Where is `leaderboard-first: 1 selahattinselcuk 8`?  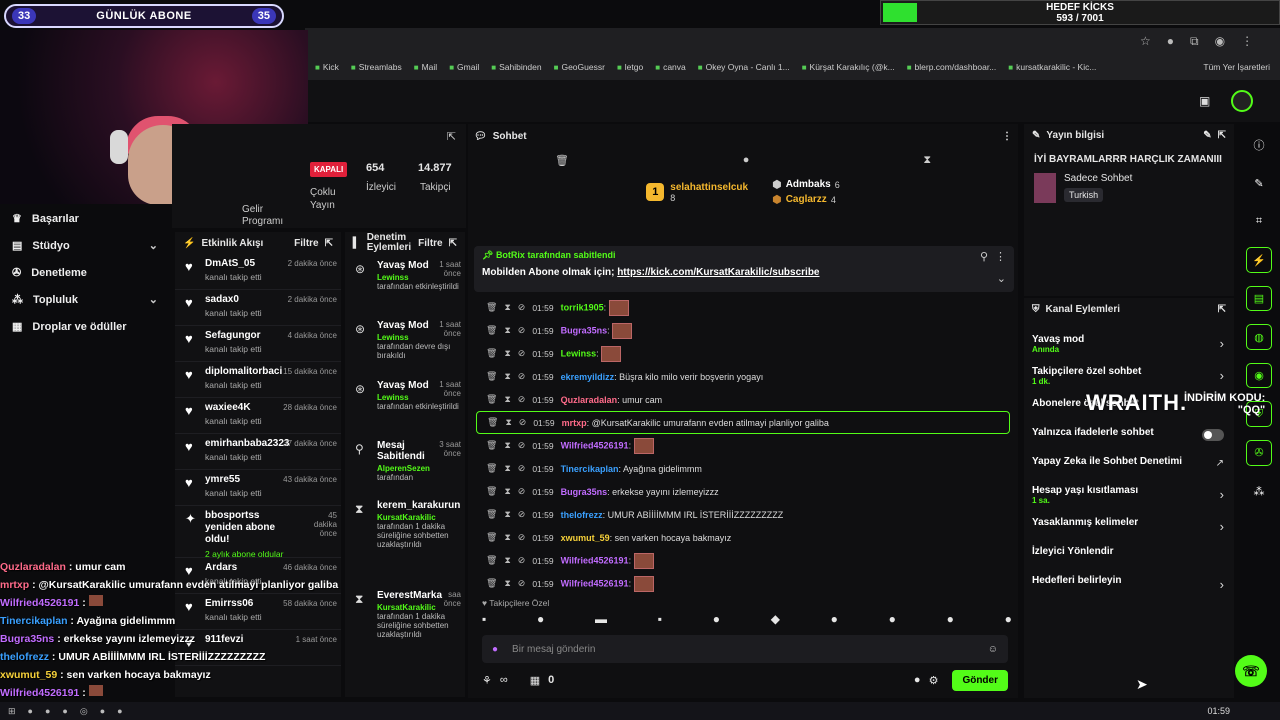 leaderboard-first: 1 selahattinselcuk 8 is located at coordinates (697, 192).